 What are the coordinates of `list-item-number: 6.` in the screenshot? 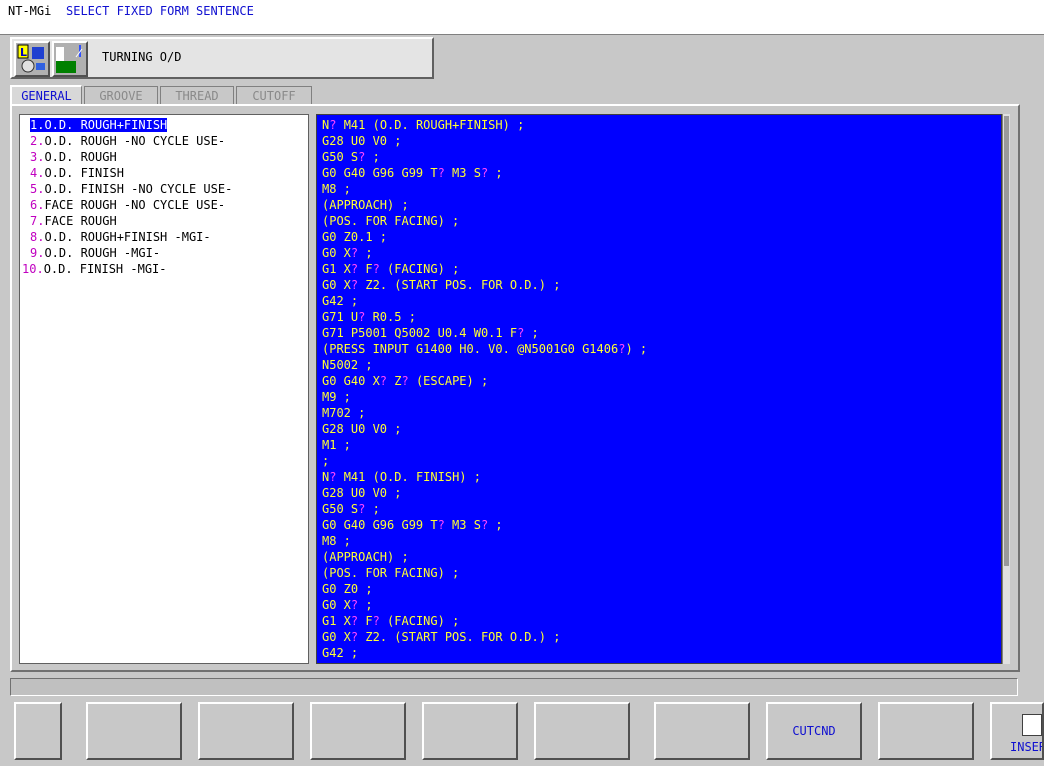 It's located at (37, 205).